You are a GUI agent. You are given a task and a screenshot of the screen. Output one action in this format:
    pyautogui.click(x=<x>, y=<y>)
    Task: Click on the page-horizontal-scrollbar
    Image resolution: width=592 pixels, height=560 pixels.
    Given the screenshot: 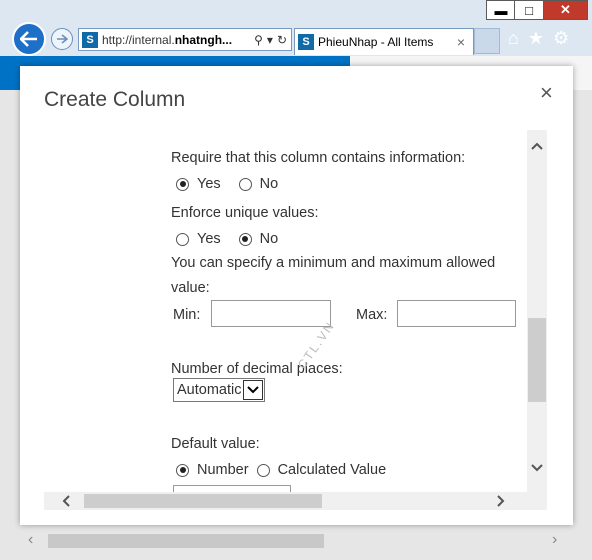 What is the action you would take?
    pyautogui.click(x=296, y=541)
    